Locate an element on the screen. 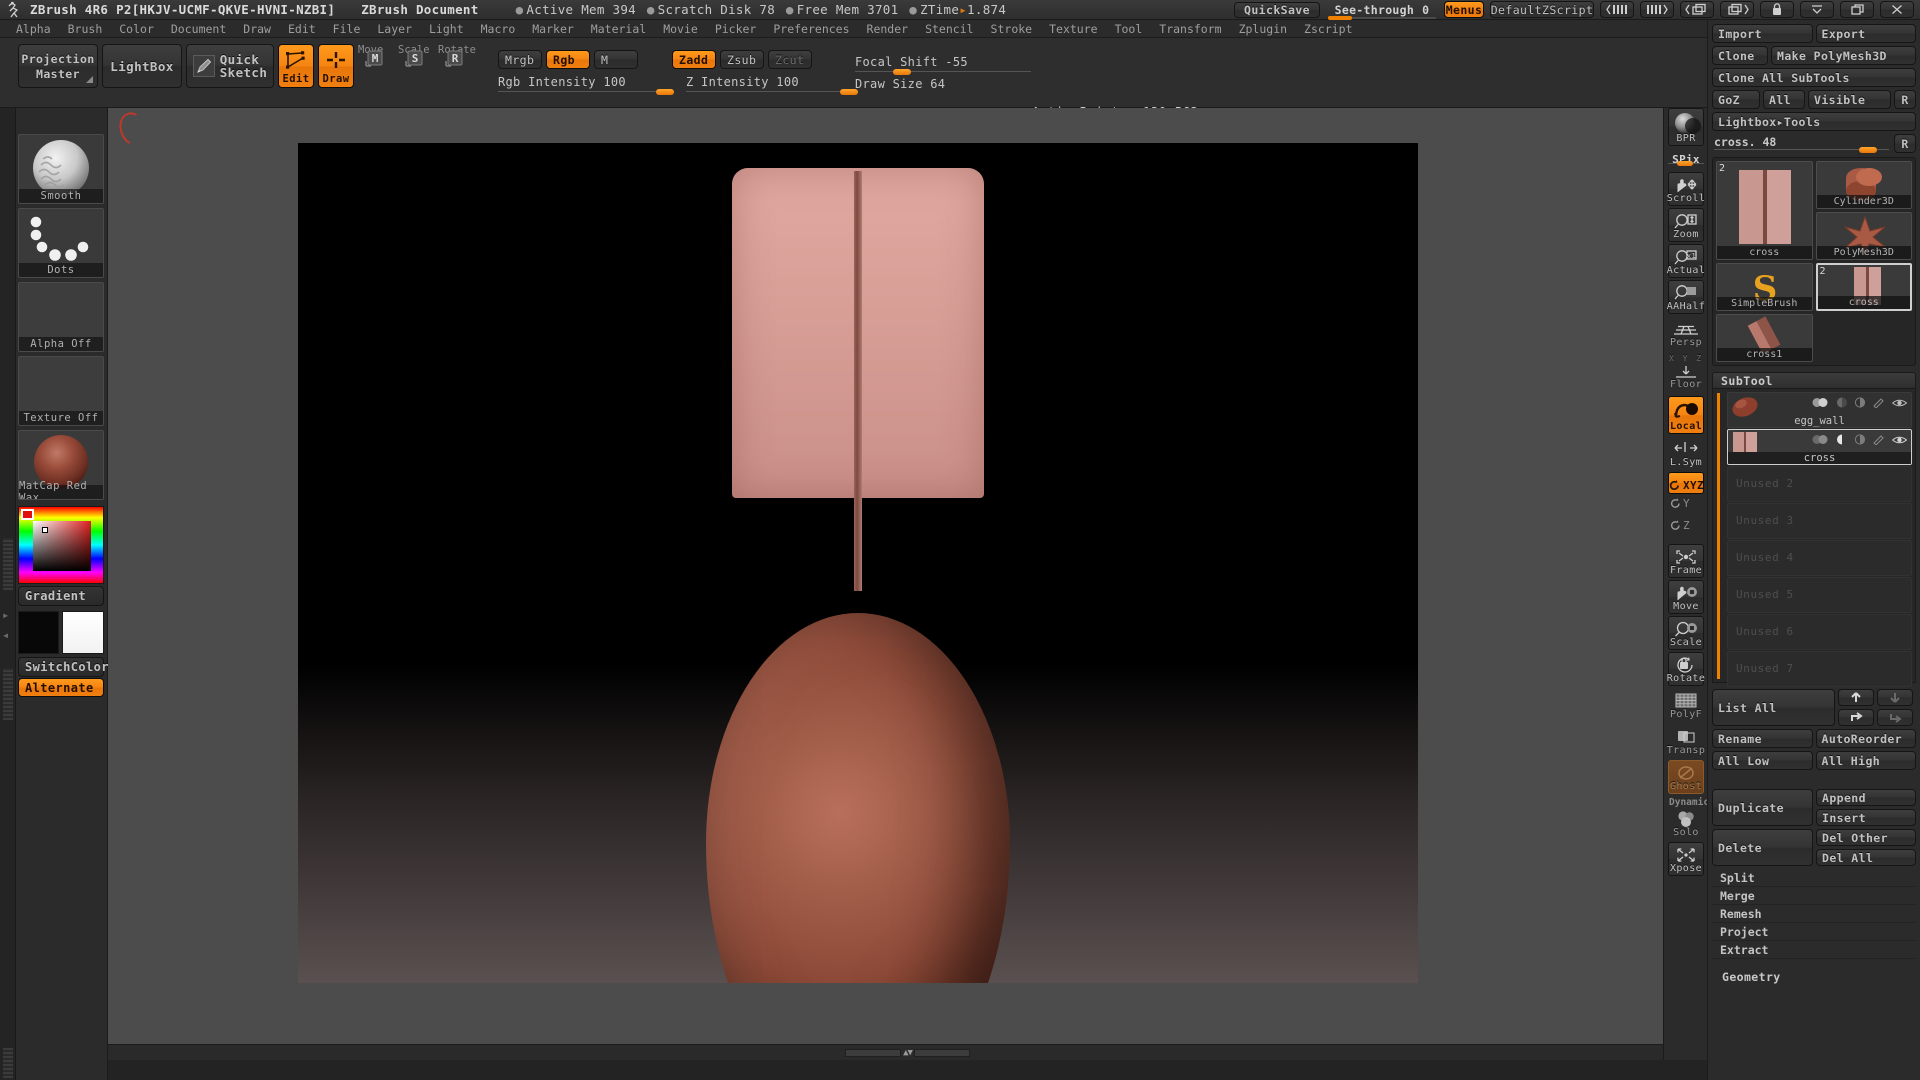  menu-item-transform: Transform is located at coordinates (1190, 28).